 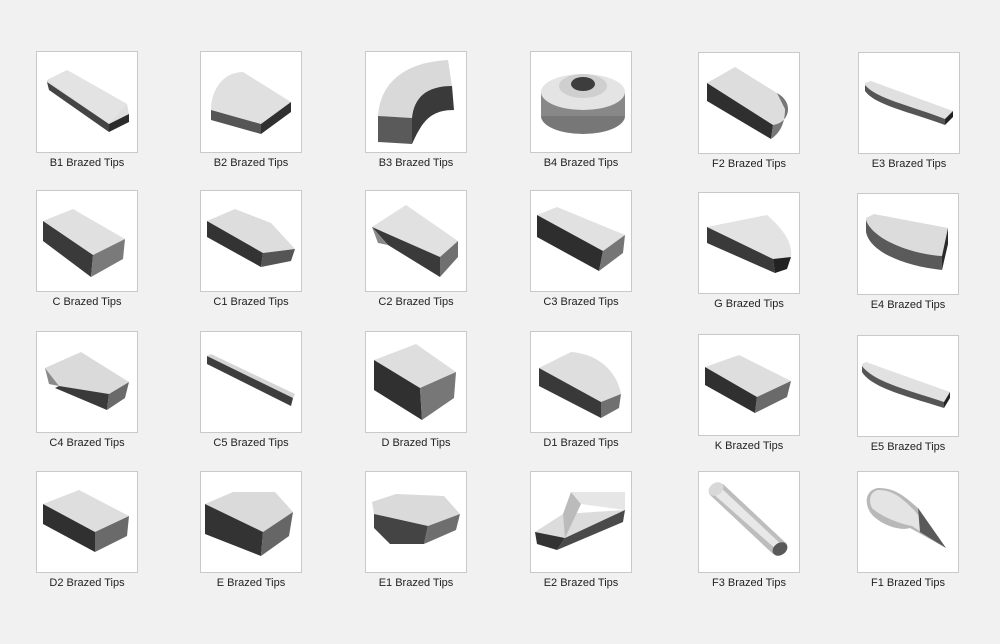 I want to click on tip-label: C3 Brazed Tips, so click(x=581, y=302).